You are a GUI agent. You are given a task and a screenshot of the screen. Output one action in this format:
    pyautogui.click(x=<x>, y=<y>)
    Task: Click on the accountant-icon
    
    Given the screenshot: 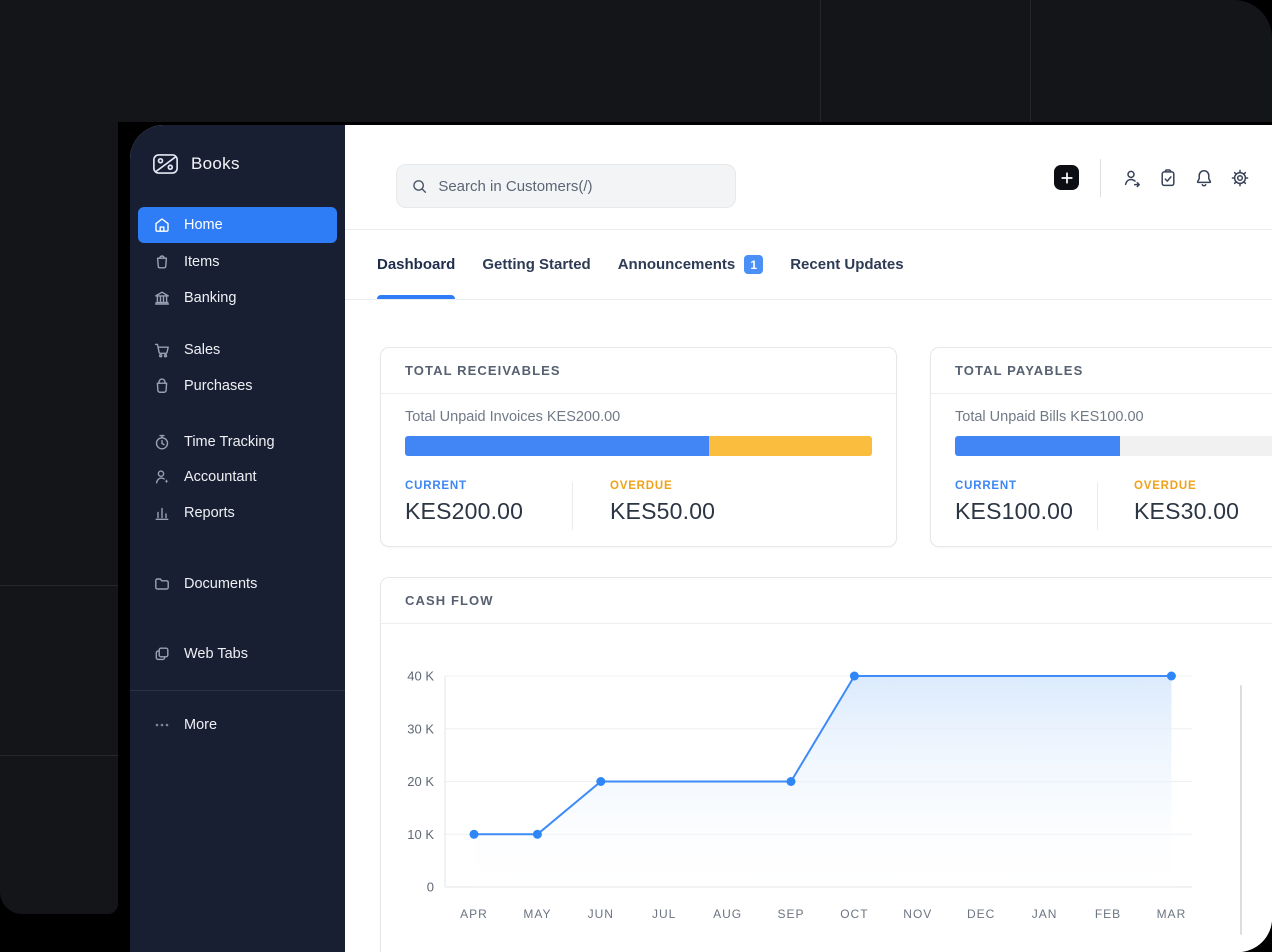 What is the action you would take?
    pyautogui.click(x=162, y=477)
    